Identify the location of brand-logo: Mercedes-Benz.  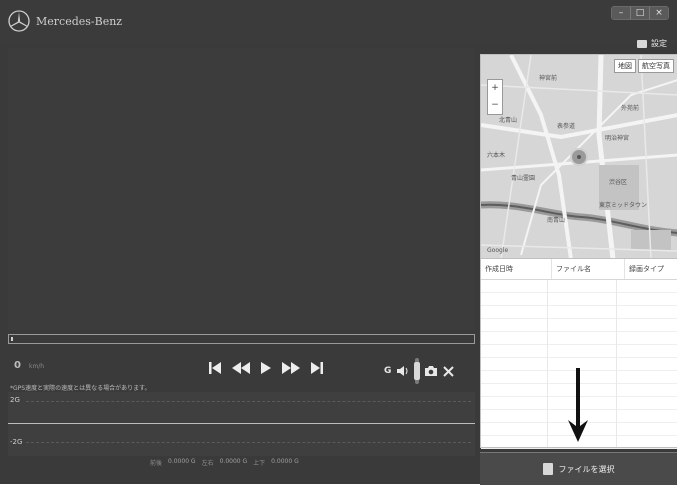
(65, 21).